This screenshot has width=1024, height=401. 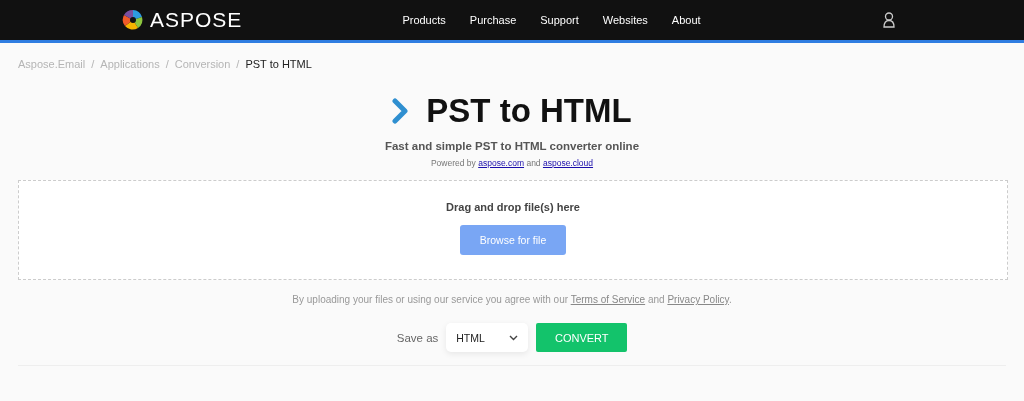 I want to click on format-select: HTML, so click(x=487, y=337).